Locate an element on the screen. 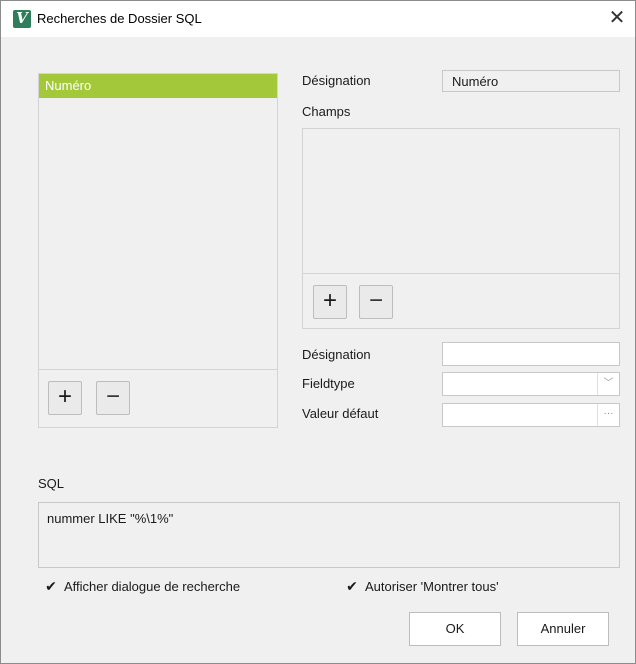  field-designation-input is located at coordinates (531, 354).